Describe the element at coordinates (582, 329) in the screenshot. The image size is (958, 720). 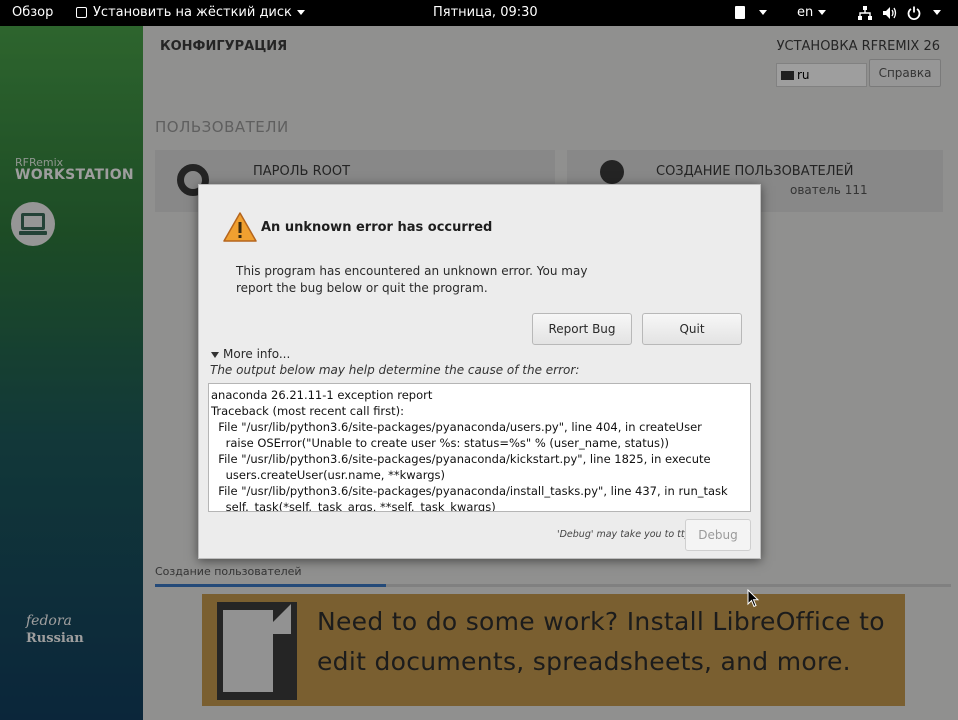
I see `report-bug-button: Report Bug` at that location.